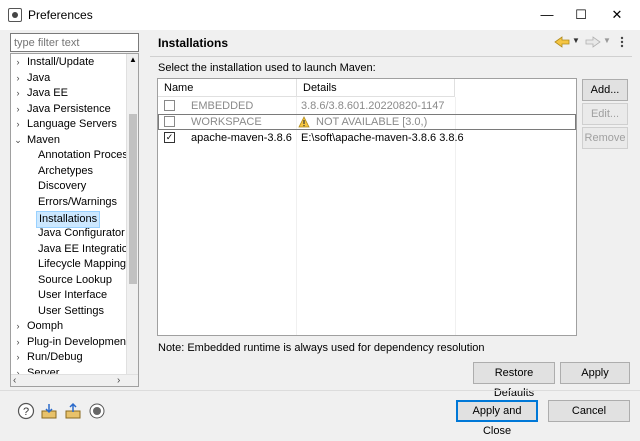  I want to click on tree-item: User Settings, so click(71, 311).